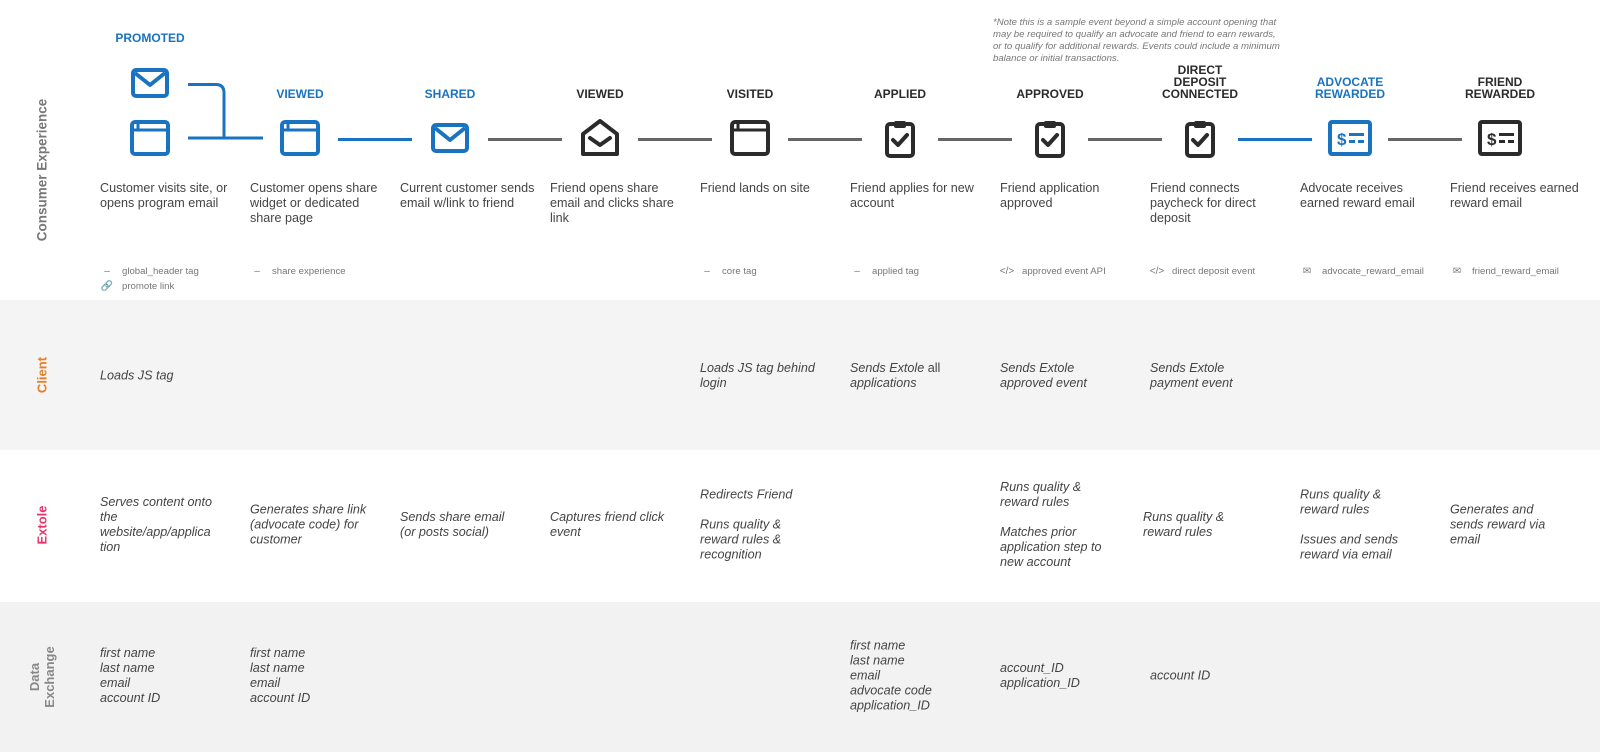 The image size is (1600, 752). I want to click on extole-cell: Sends share email (or posts social), so click(470, 525).